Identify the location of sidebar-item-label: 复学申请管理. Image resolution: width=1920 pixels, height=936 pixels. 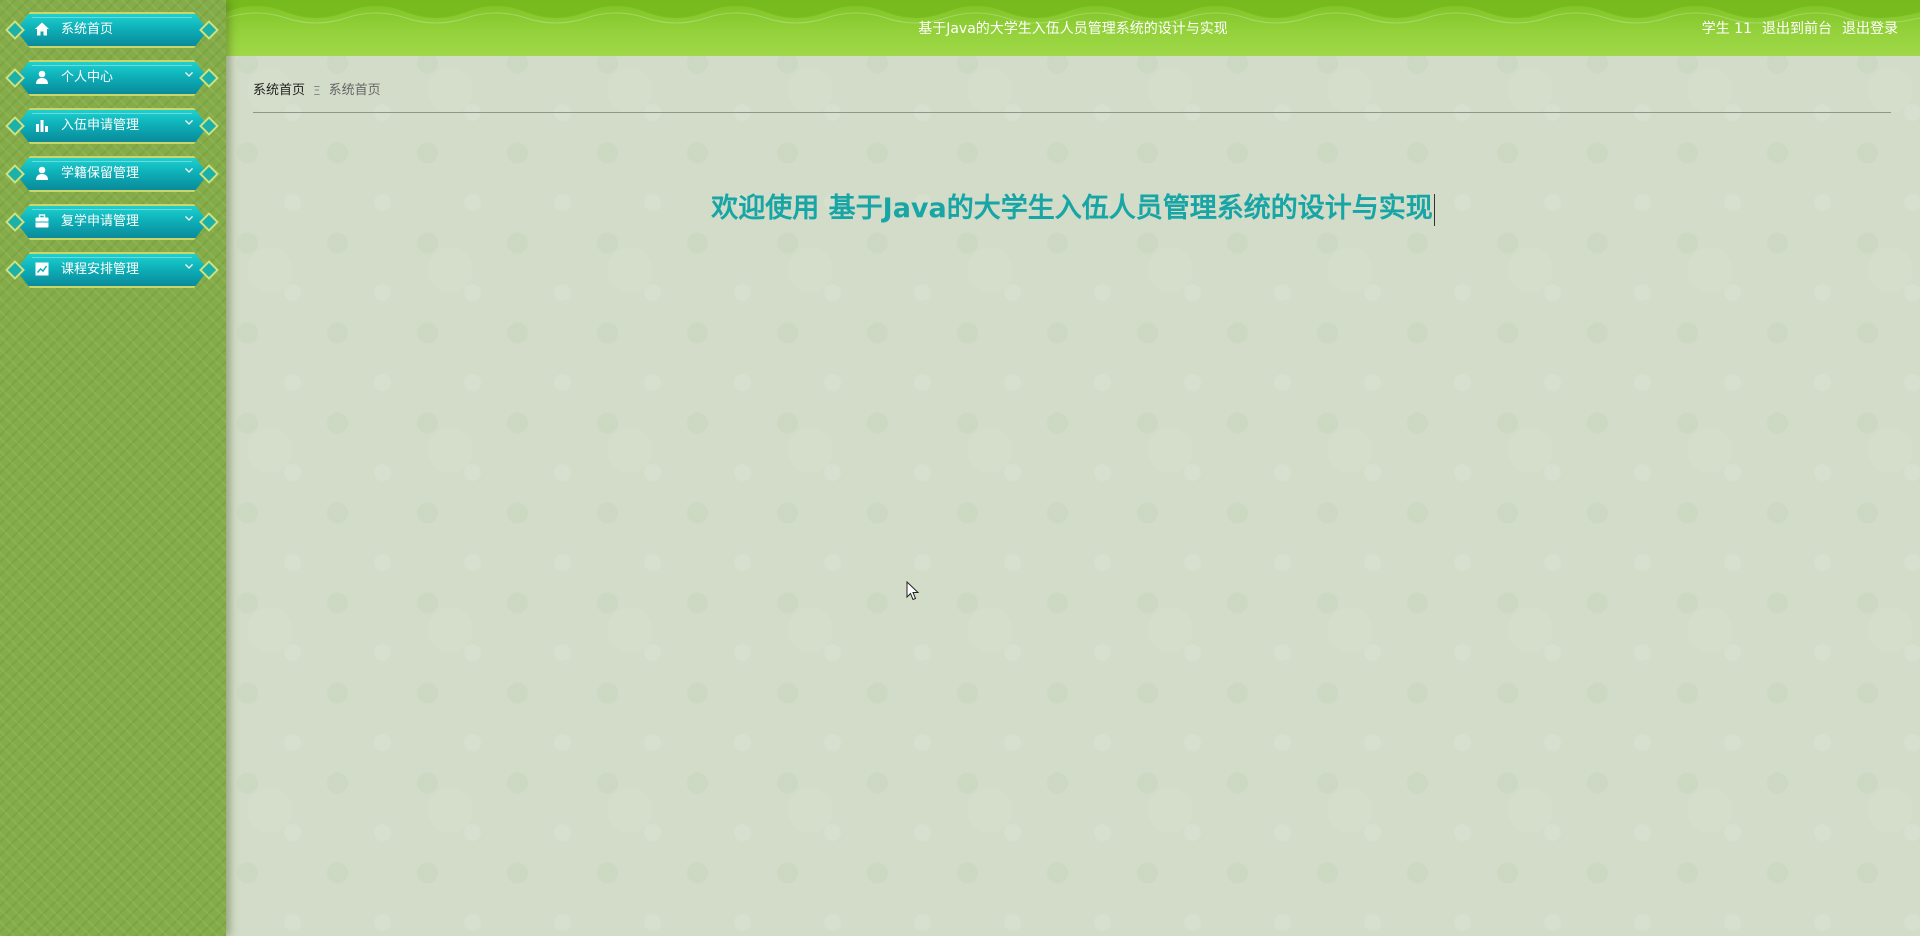
(100, 221).